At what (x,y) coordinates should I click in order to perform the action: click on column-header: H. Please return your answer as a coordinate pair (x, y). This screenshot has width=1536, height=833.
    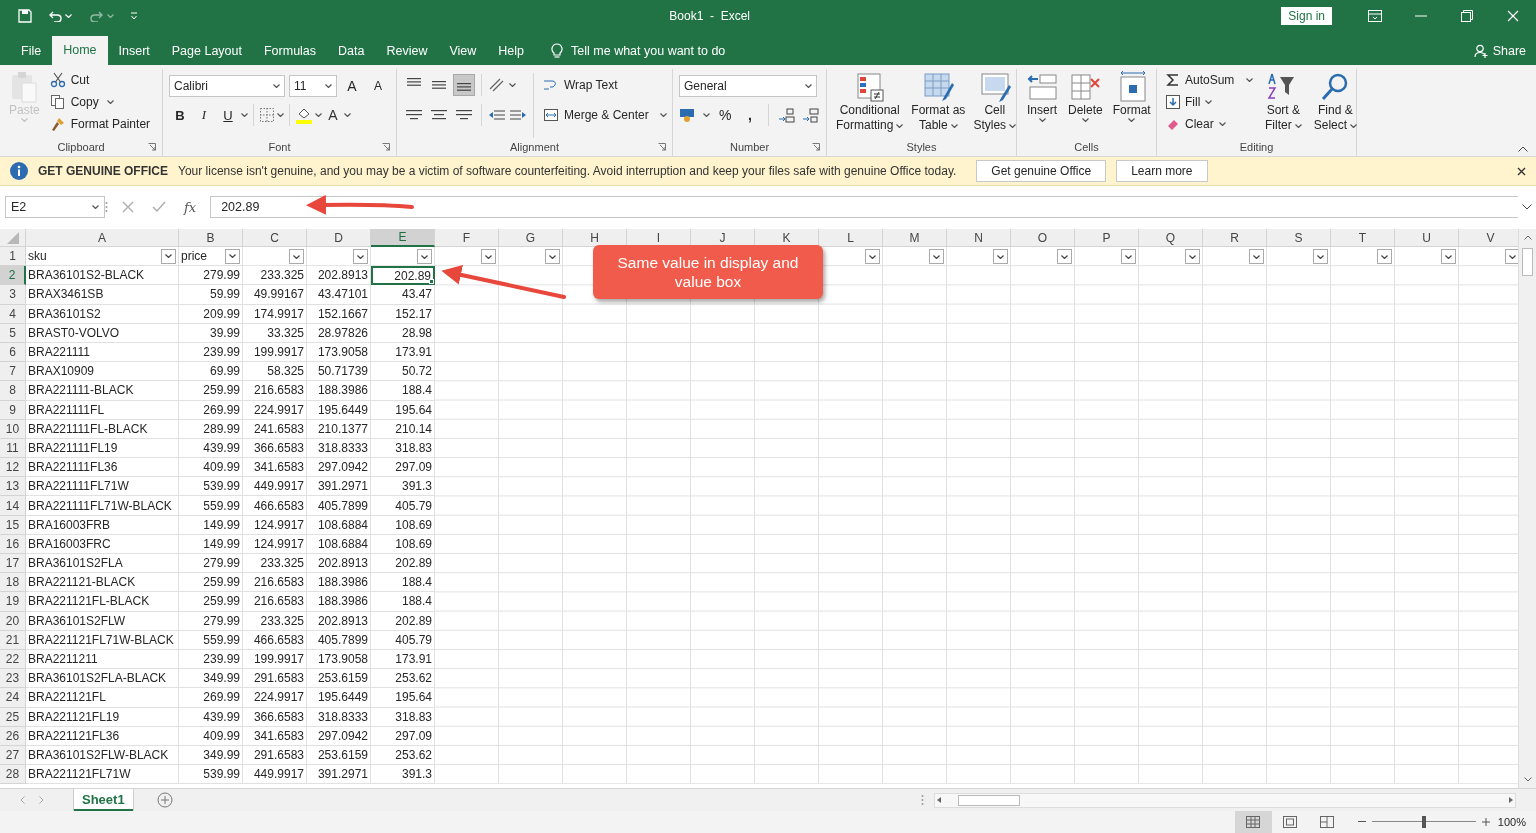
    Looking at the image, I should click on (595, 238).